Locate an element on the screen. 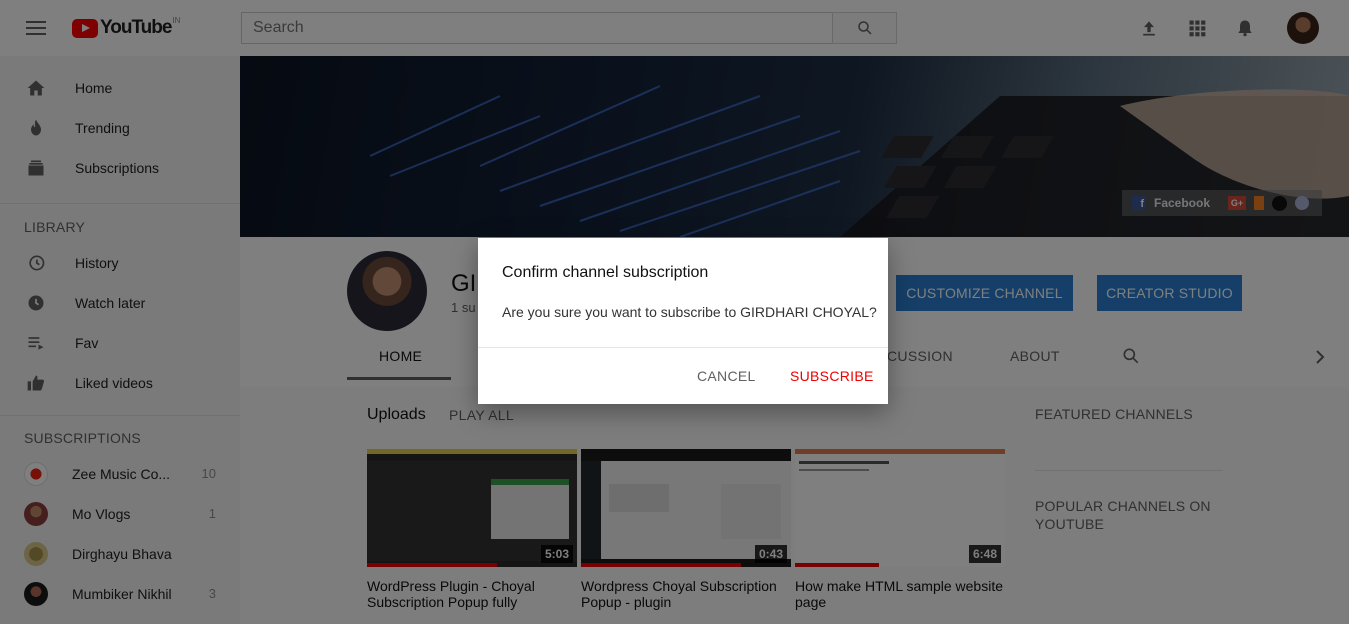 The image size is (1349, 624). dialog-divider is located at coordinates (683, 347).